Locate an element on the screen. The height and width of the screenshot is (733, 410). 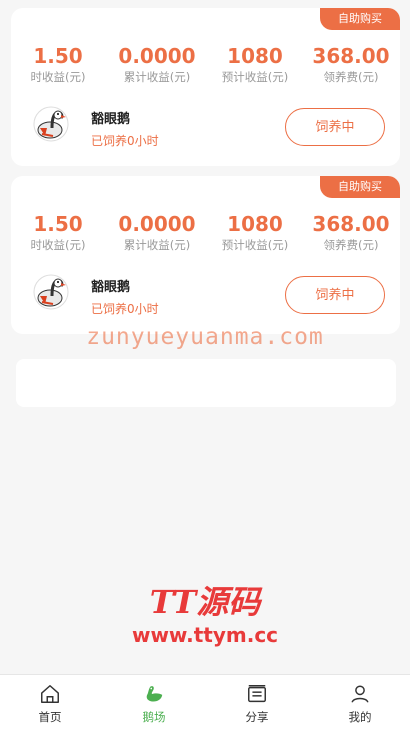
user-icon is located at coordinates (360, 694).